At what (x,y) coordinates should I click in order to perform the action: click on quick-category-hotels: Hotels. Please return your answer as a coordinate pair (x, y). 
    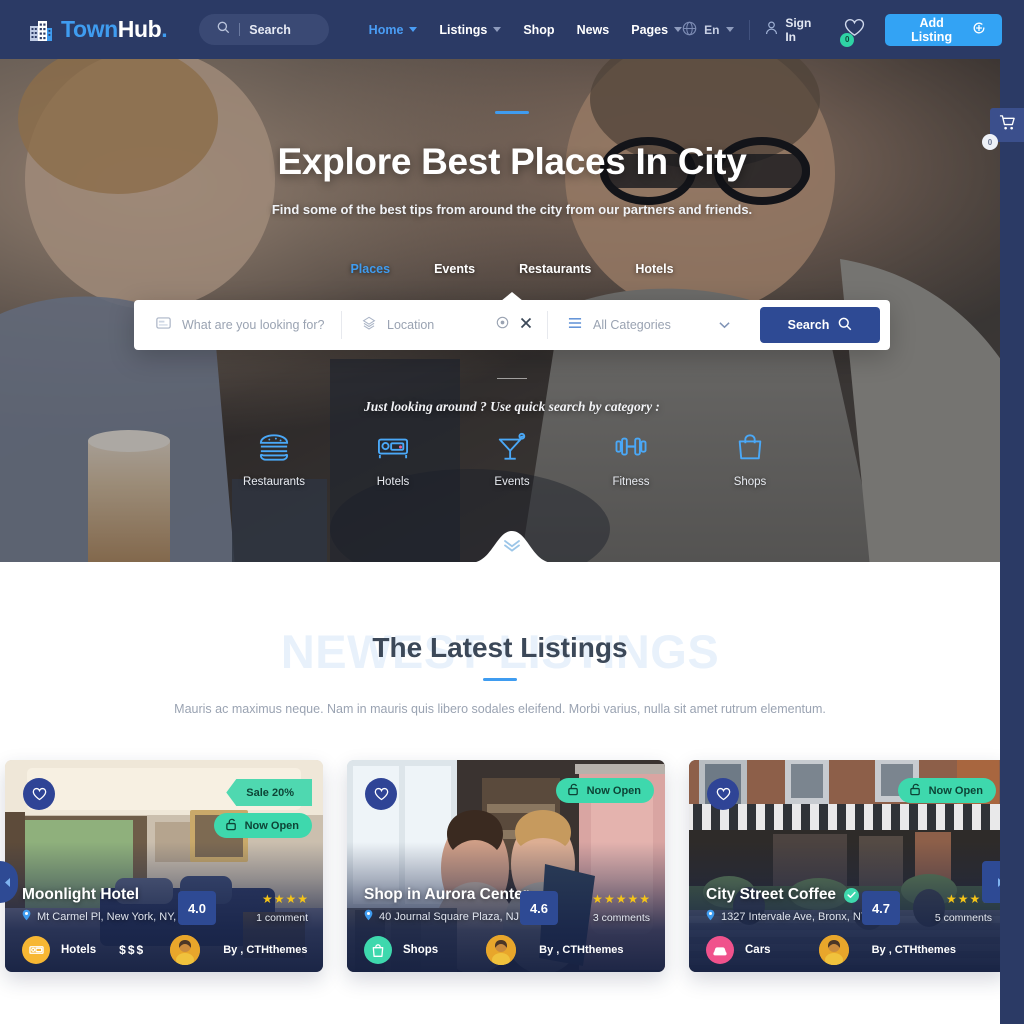
    Looking at the image, I should click on (393, 460).